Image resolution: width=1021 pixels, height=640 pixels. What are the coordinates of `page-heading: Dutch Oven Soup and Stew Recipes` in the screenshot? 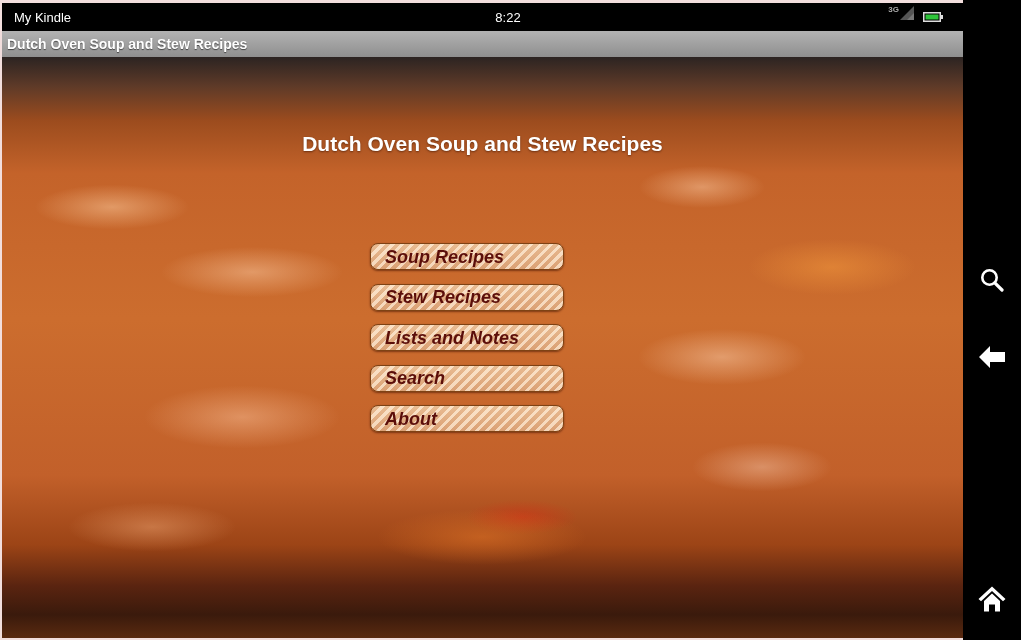 It's located at (482, 144).